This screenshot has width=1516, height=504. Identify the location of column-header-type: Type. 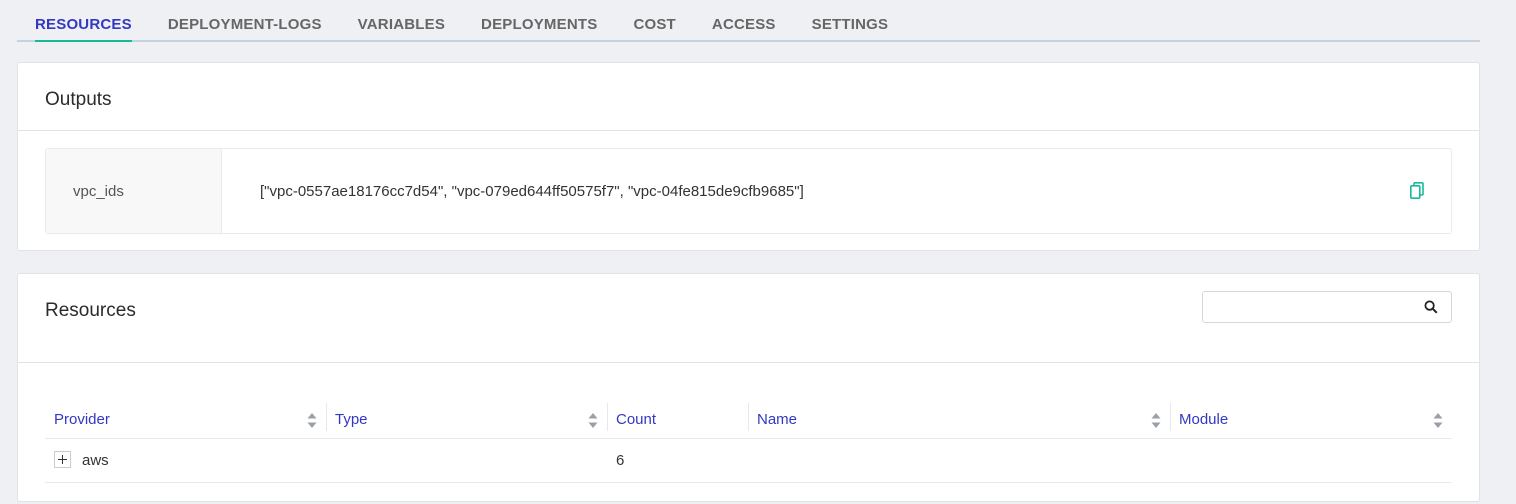
(466, 419).